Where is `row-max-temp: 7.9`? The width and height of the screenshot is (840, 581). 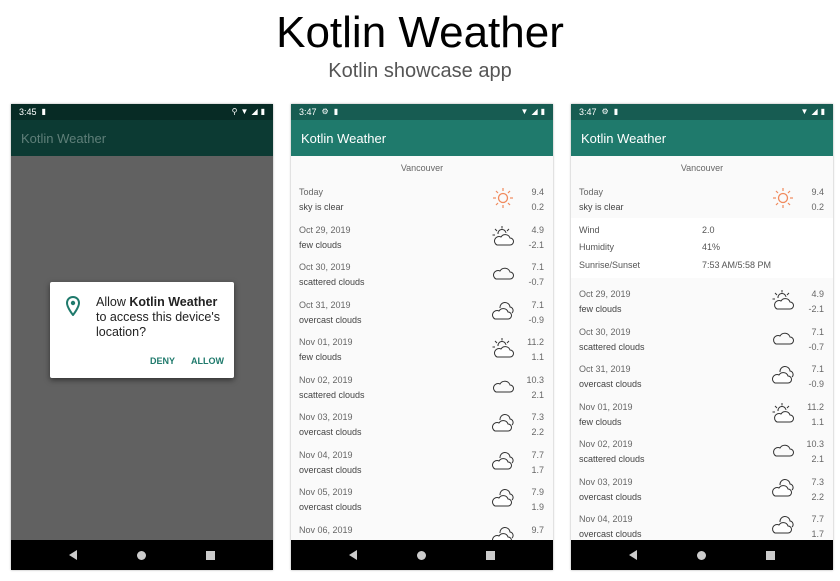
row-max-temp: 7.9 is located at coordinates (537, 492).